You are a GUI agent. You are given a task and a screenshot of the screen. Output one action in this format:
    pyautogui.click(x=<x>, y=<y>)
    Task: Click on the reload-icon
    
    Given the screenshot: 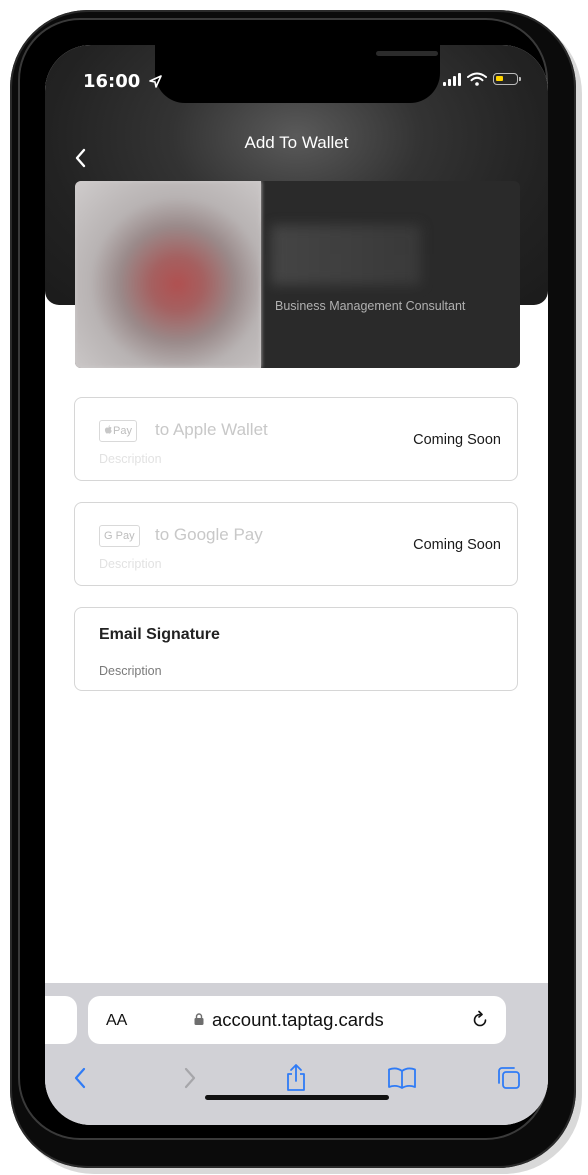 What is the action you would take?
    pyautogui.click(x=480, y=1020)
    